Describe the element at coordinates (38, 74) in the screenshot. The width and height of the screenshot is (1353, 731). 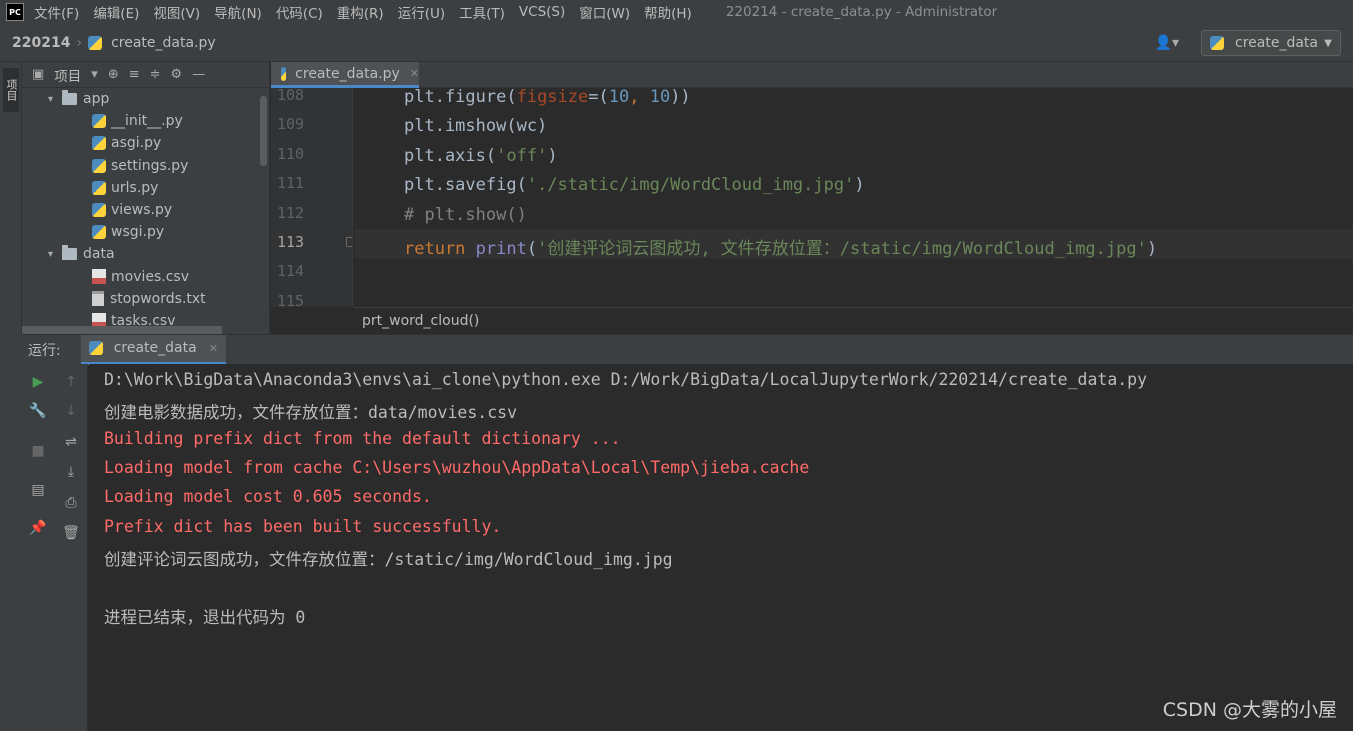
I see `project-view-icon: ▣` at that location.